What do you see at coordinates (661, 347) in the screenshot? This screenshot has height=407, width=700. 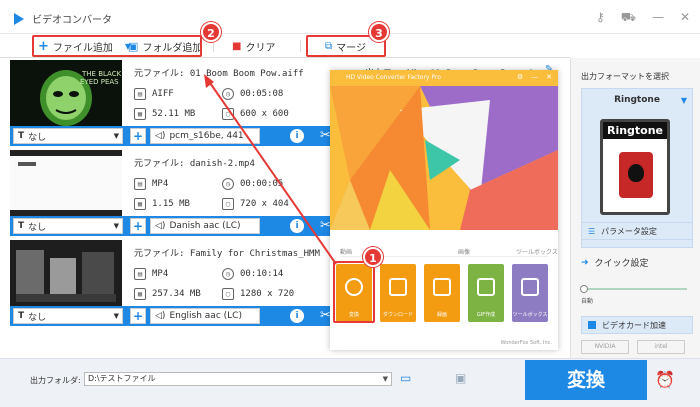 I see `intel-badge: intel` at bounding box center [661, 347].